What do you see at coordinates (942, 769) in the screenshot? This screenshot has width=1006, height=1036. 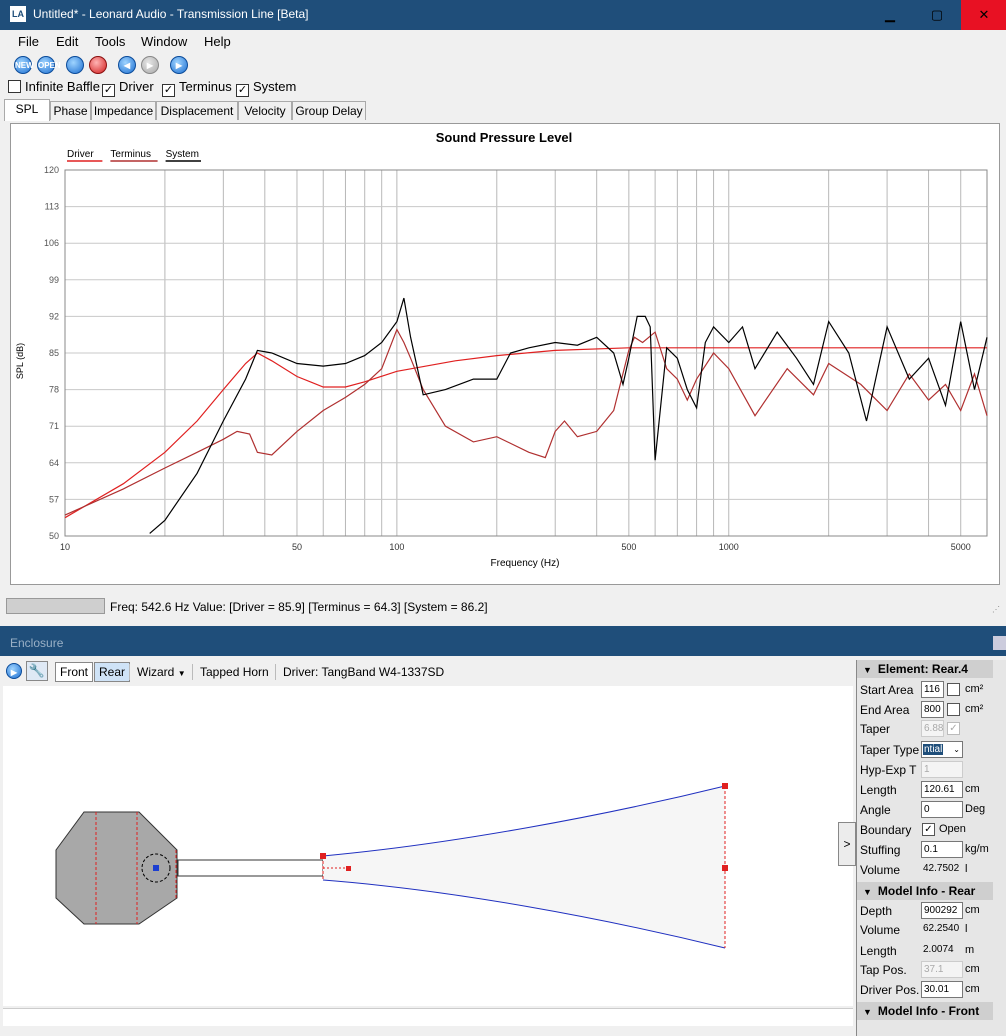 I see `hyp-exp-input: 1` at bounding box center [942, 769].